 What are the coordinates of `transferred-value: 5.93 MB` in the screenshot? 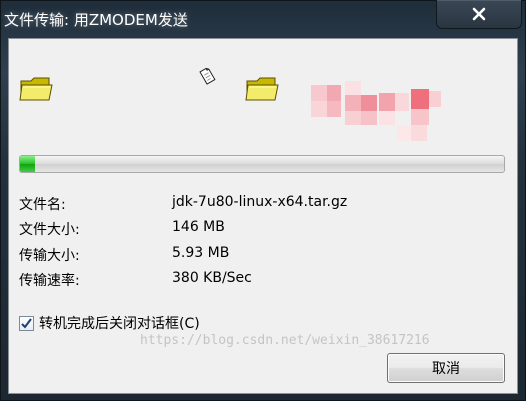 It's located at (201, 253).